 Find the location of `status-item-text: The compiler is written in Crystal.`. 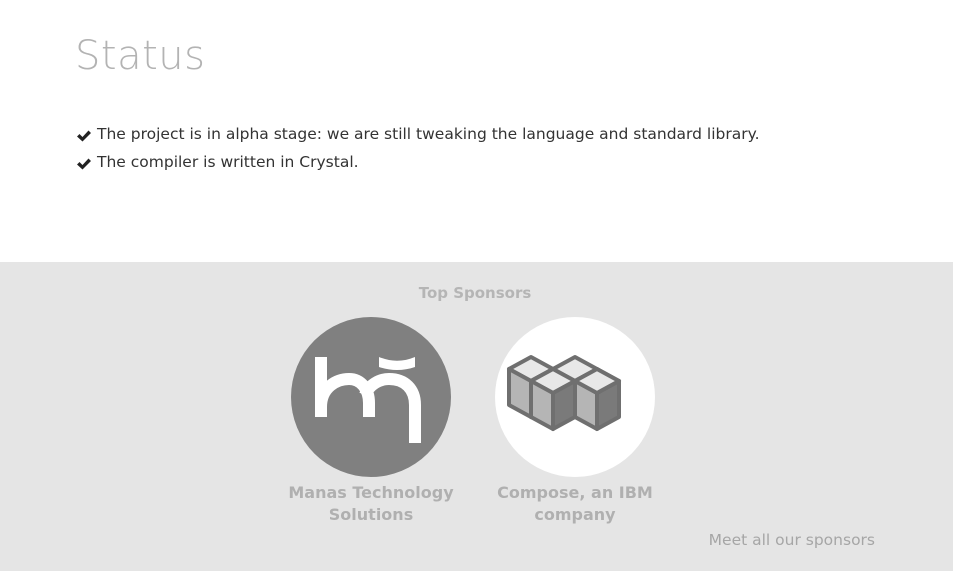

status-item-text: The compiler is written in Crystal. is located at coordinates (228, 162).